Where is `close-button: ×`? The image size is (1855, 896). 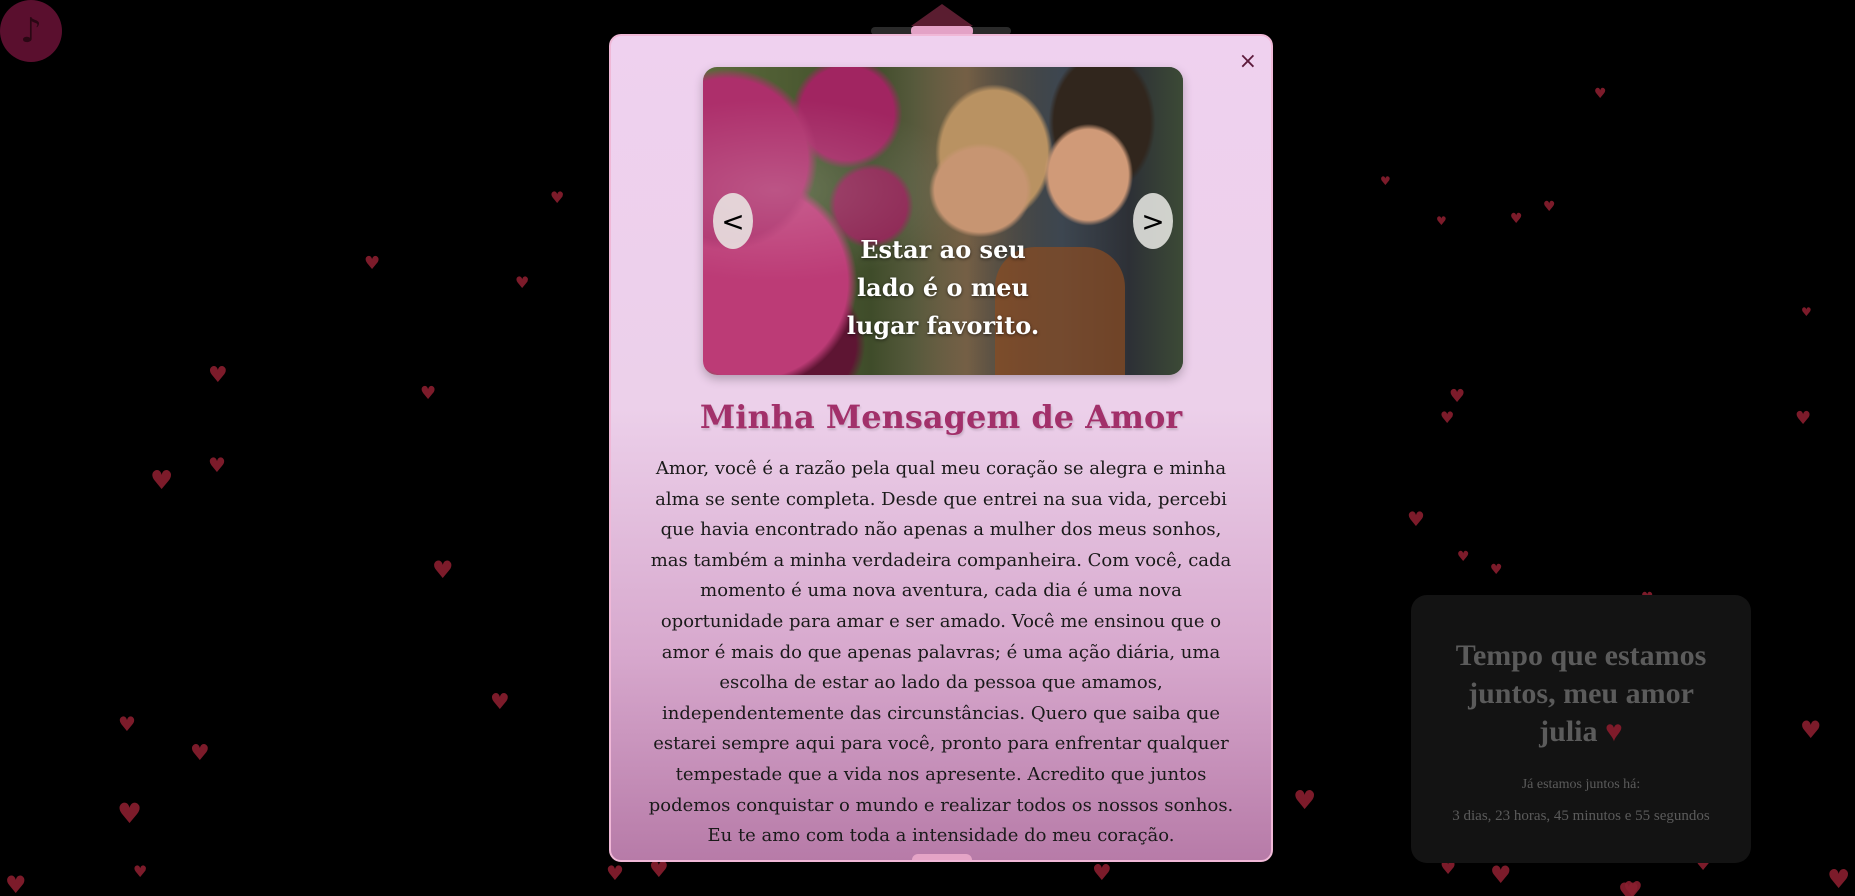
close-button: × is located at coordinates (1248, 61).